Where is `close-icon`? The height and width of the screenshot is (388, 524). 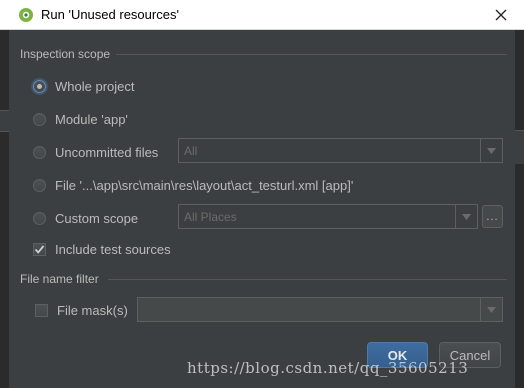 close-icon is located at coordinates (501, 15).